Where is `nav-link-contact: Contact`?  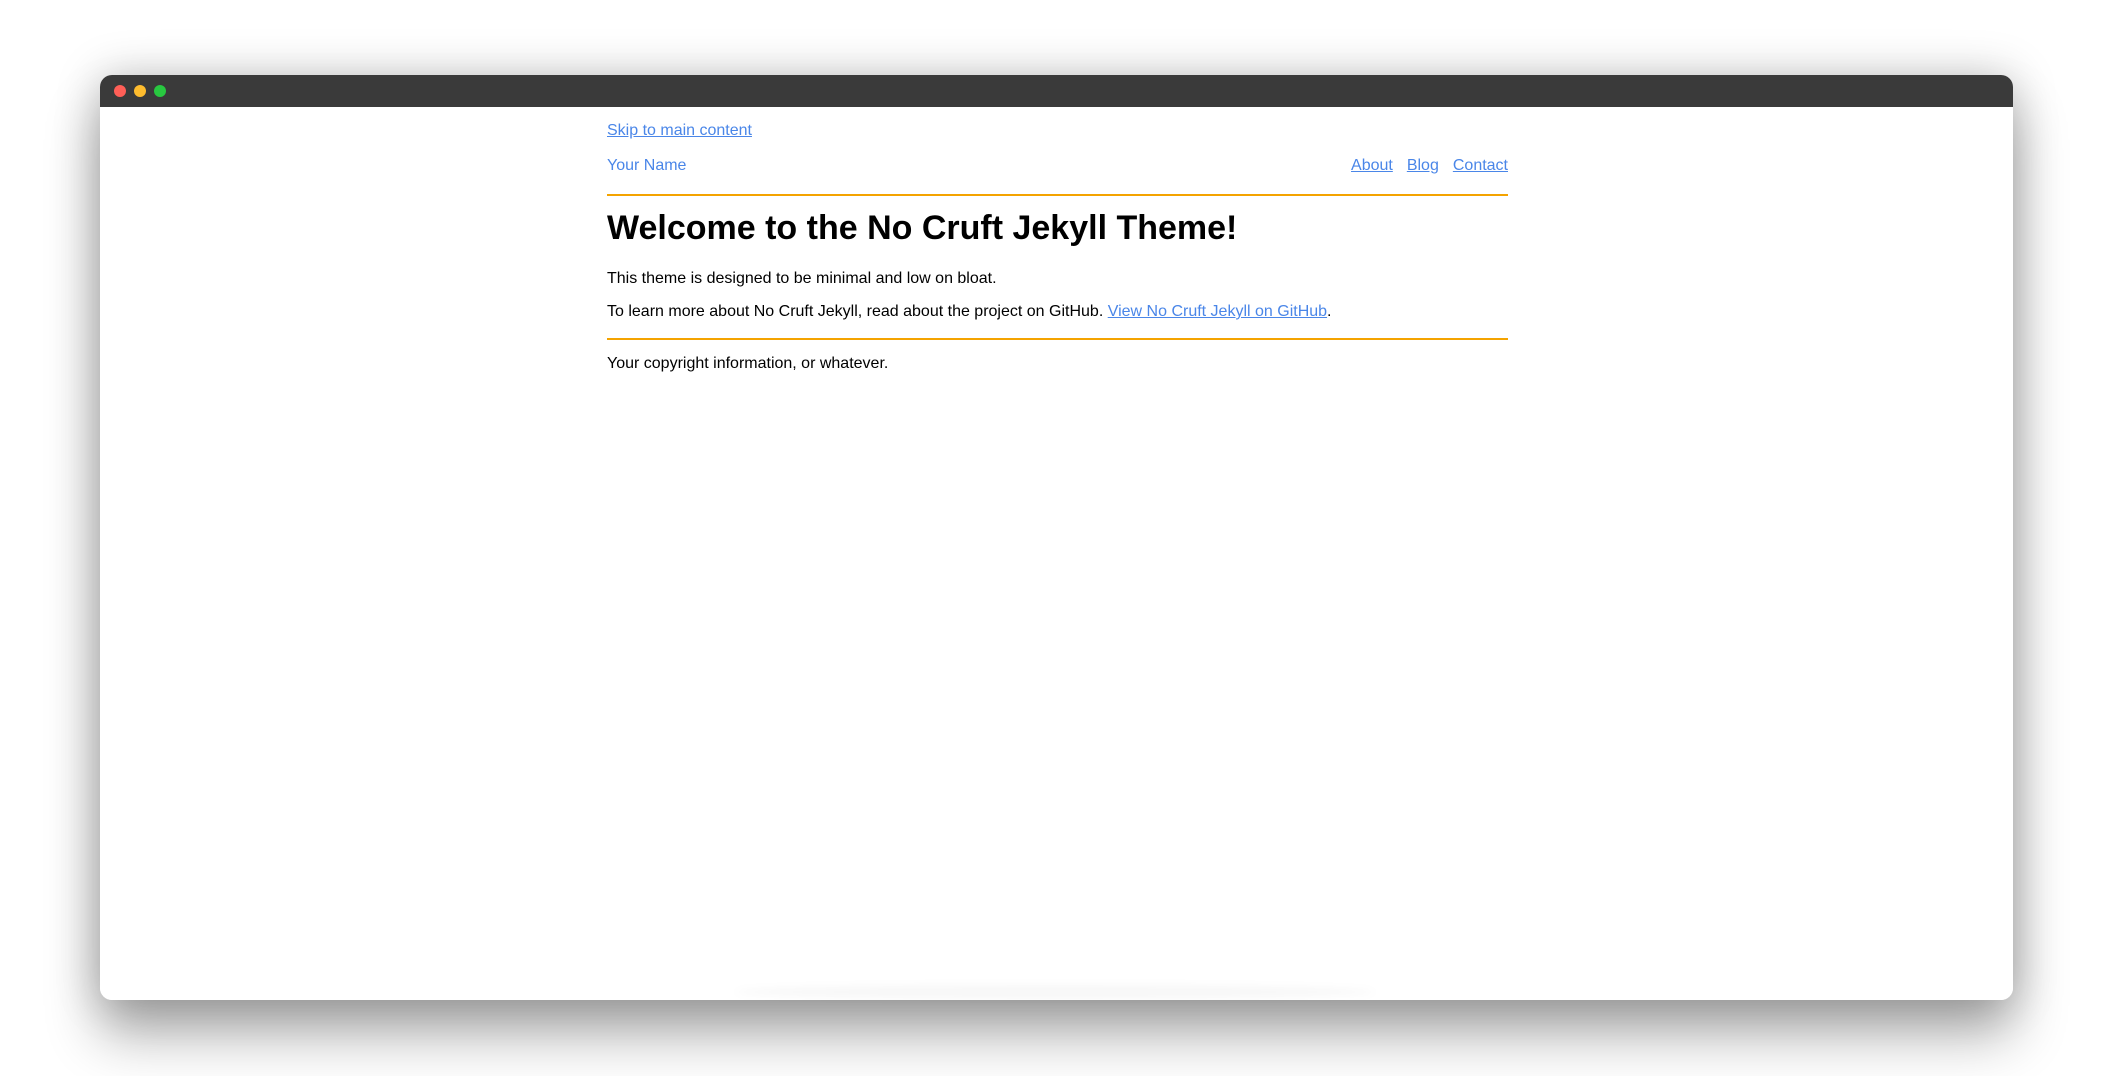 nav-link-contact: Contact is located at coordinates (1480, 166).